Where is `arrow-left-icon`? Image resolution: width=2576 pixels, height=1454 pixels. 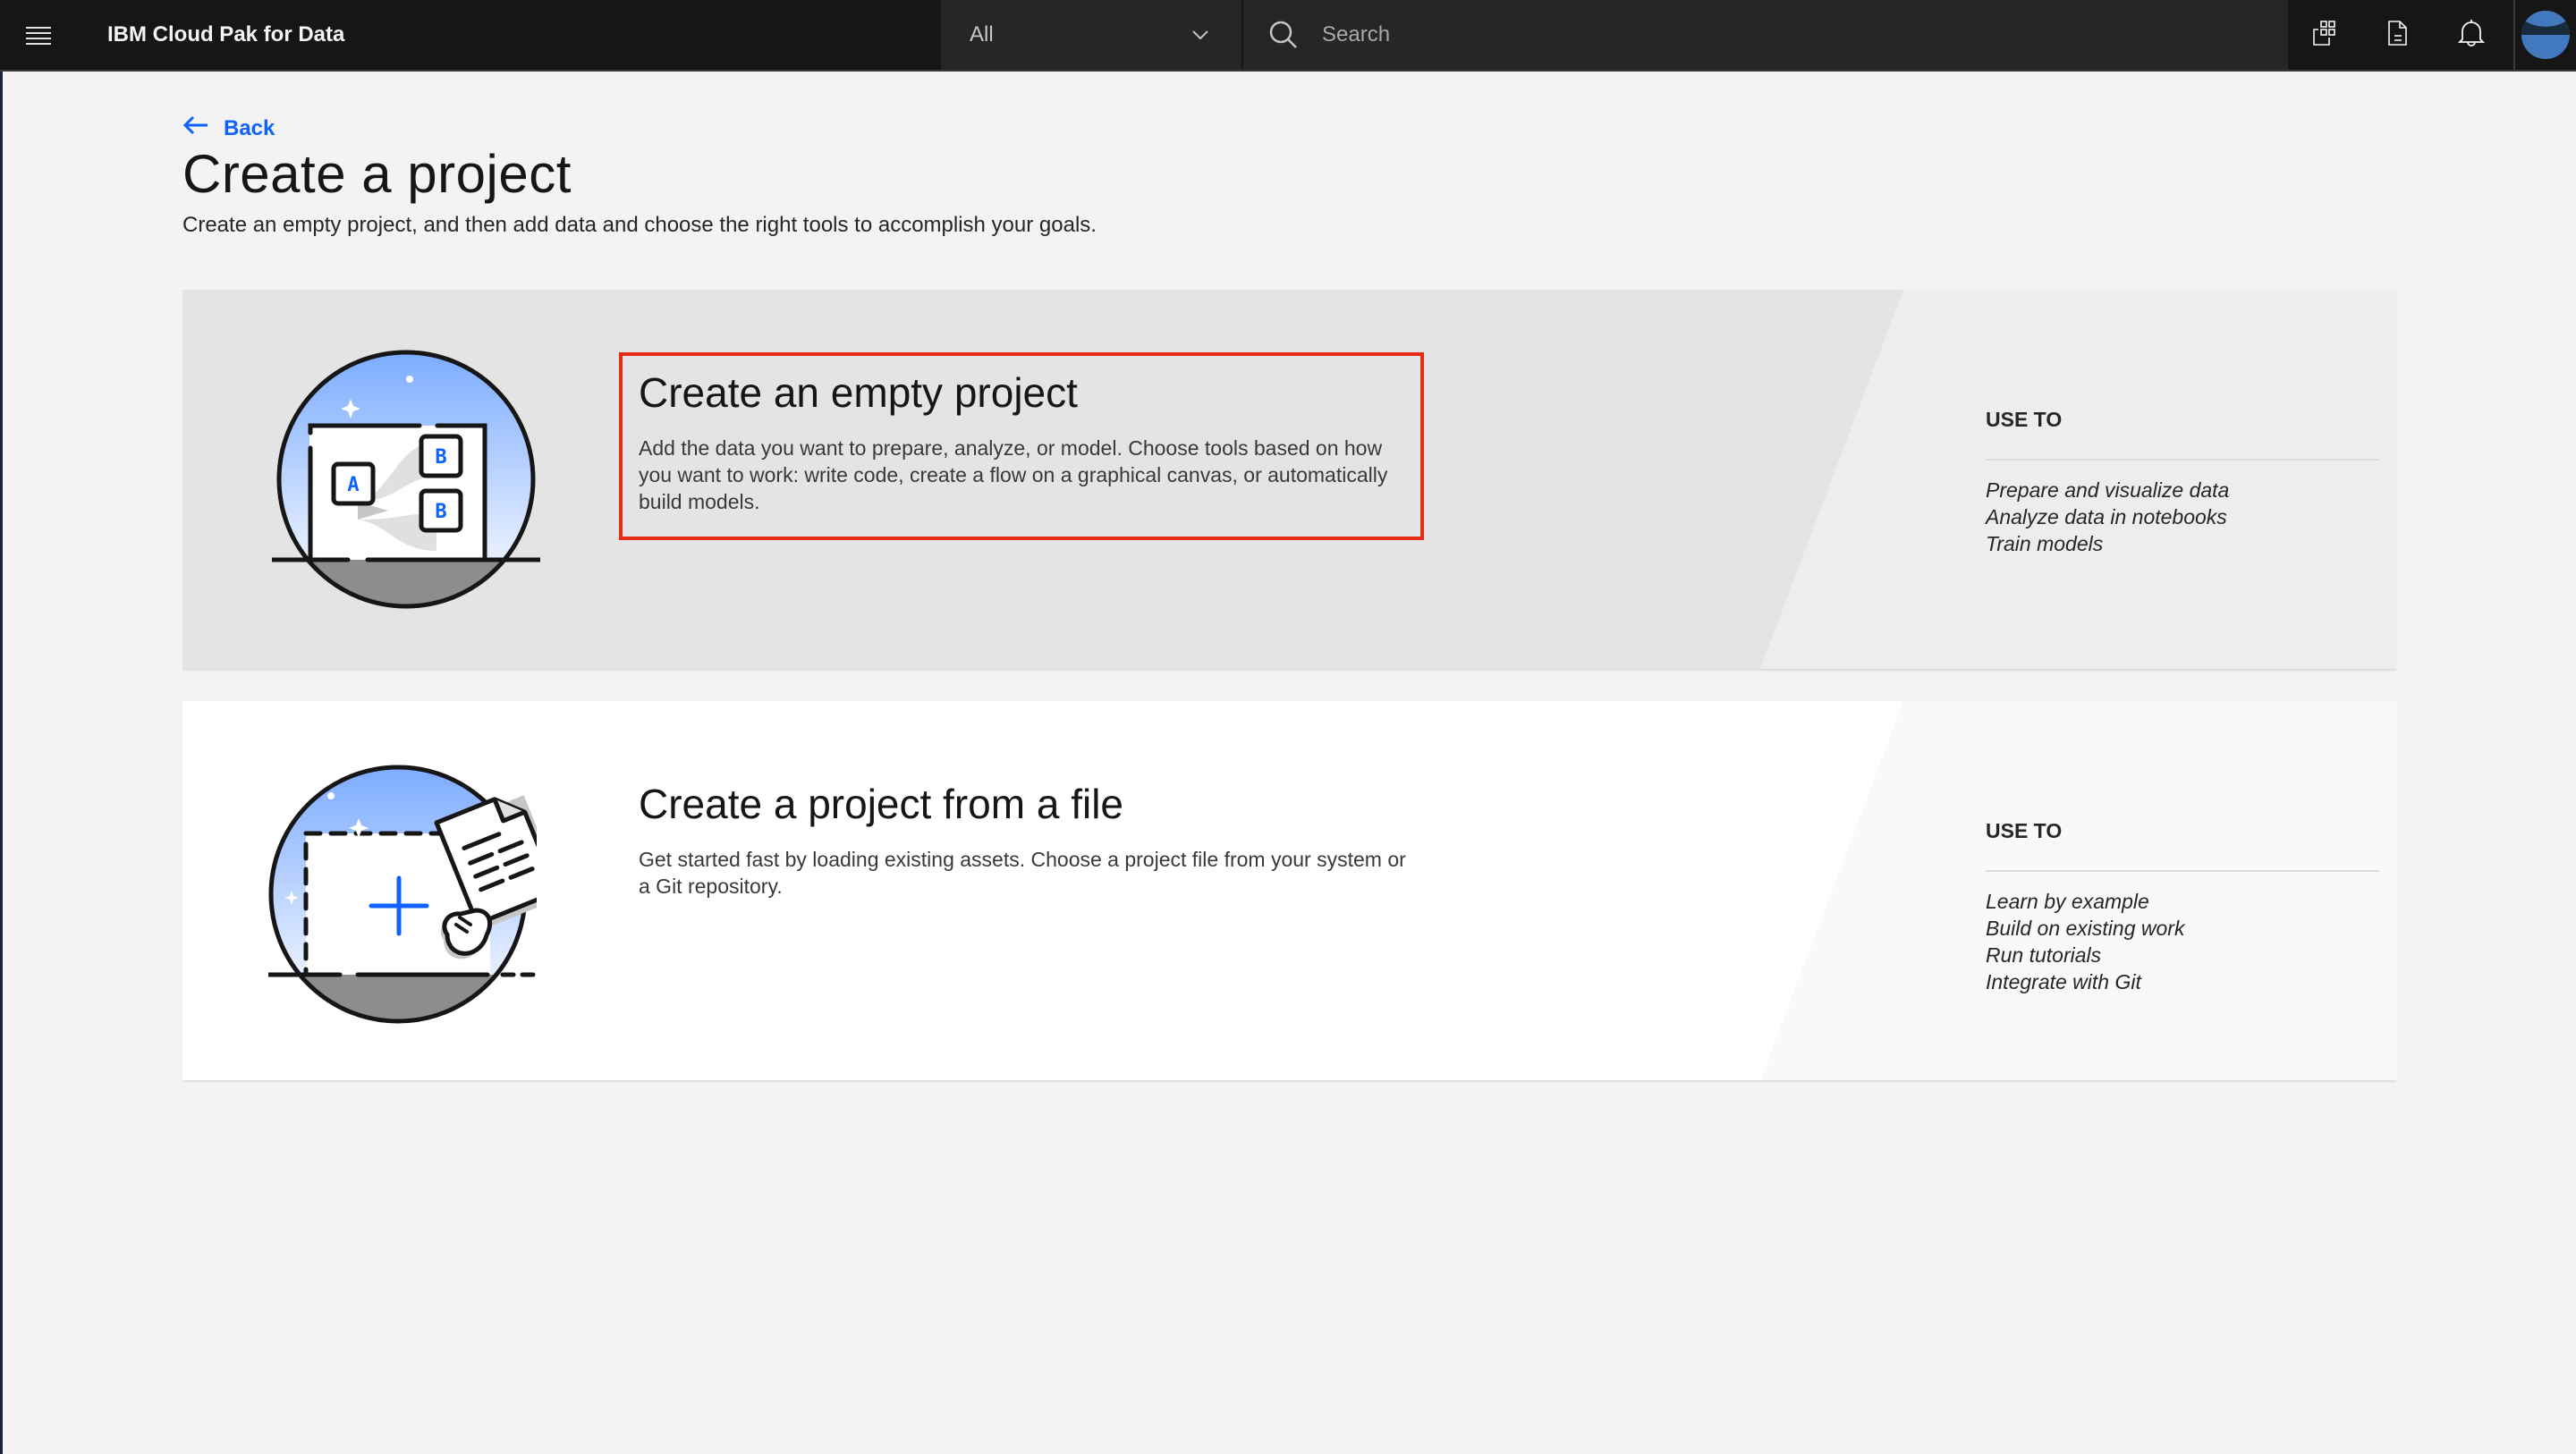 arrow-left-icon is located at coordinates (195, 128).